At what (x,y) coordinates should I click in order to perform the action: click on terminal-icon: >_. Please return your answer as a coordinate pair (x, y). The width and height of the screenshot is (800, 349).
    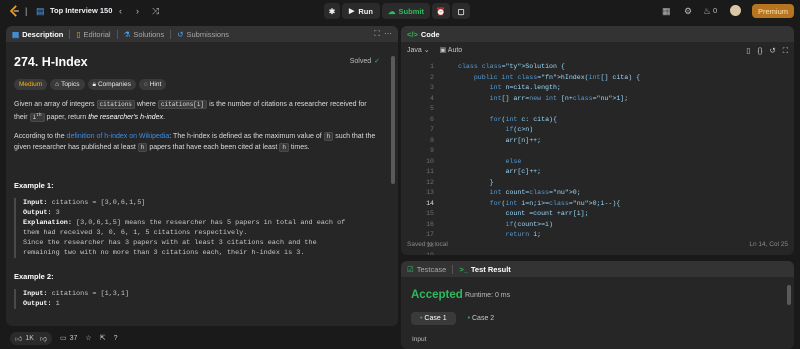
    Looking at the image, I should click on (463, 269).